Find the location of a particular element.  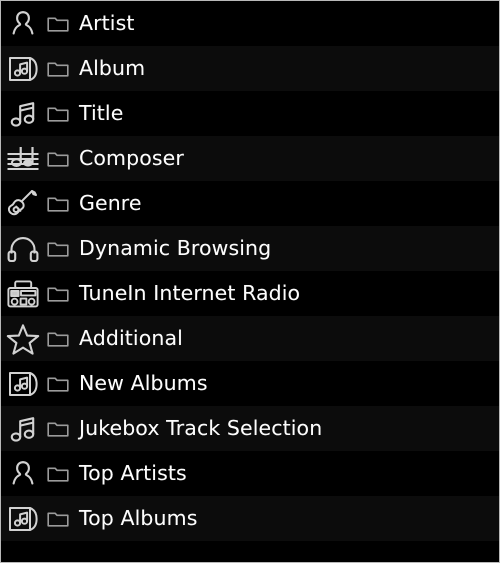

list-item-dynamic-browsing: Dynamic Browsing is located at coordinates (250, 248).